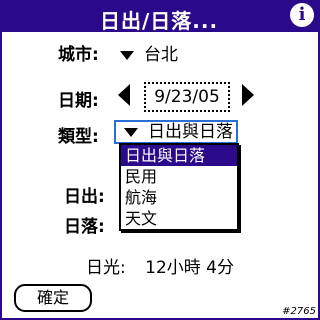 This screenshot has width=320, height=320. Describe the element at coordinates (78, 137) in the screenshot. I see `type-label: 類型:` at that location.